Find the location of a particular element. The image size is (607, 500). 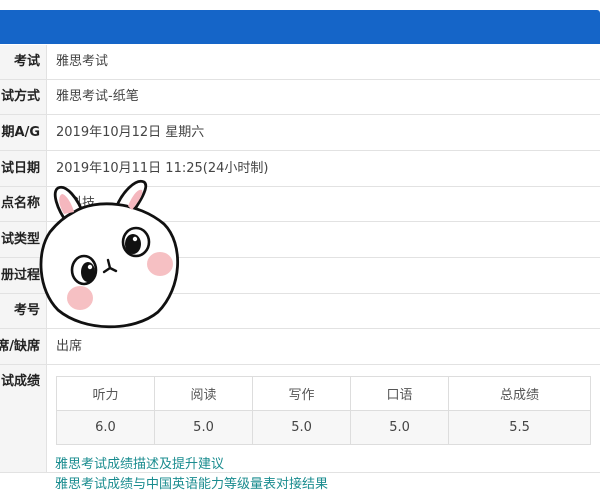

row-exam: 考试 雅思考试 is located at coordinates (300, 62).